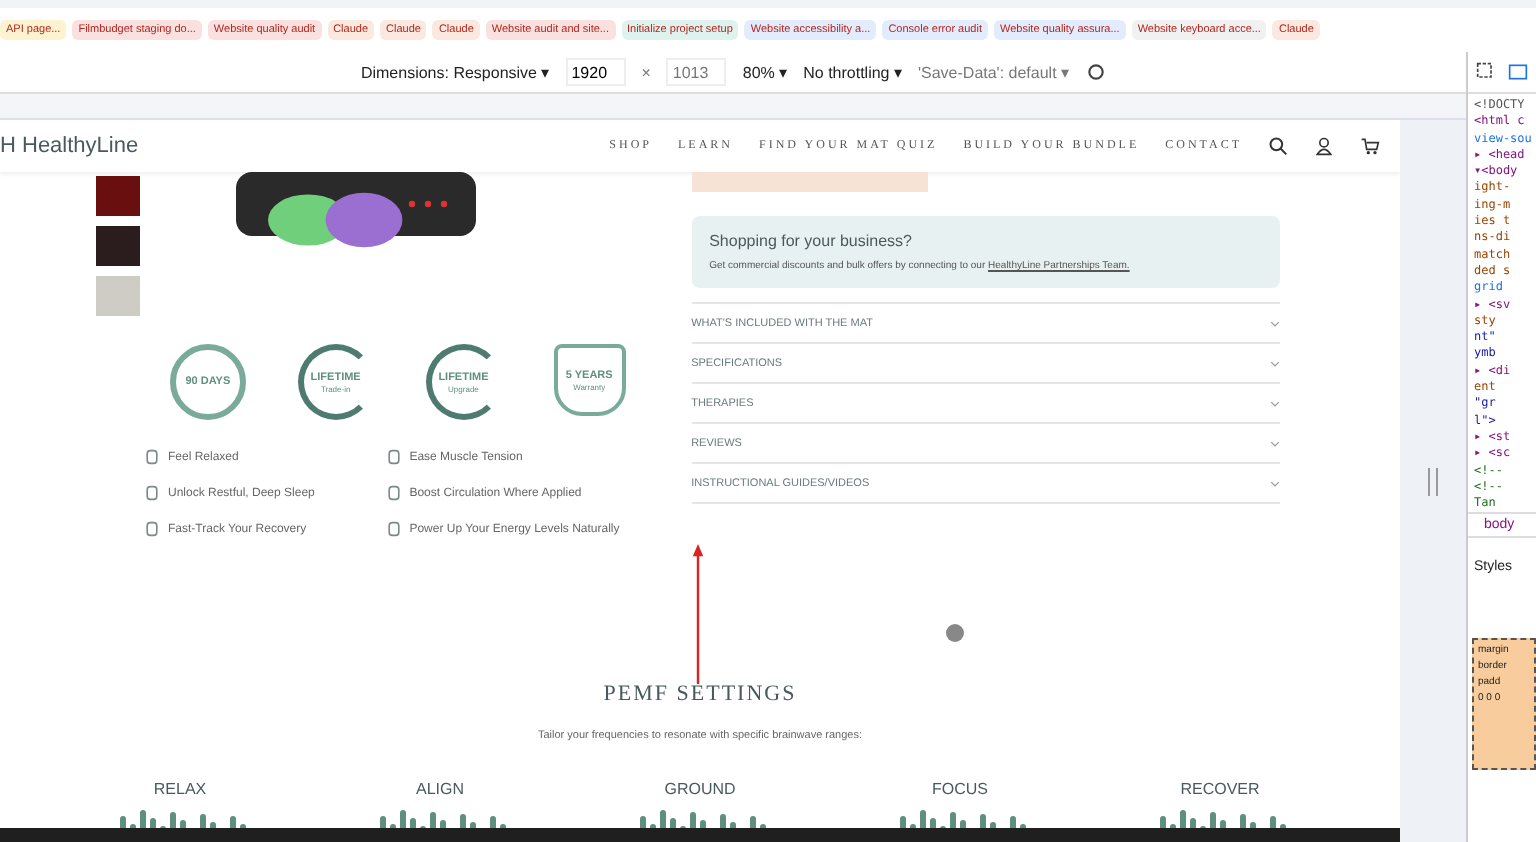  I want to click on rotate-icon, so click(1095, 72).